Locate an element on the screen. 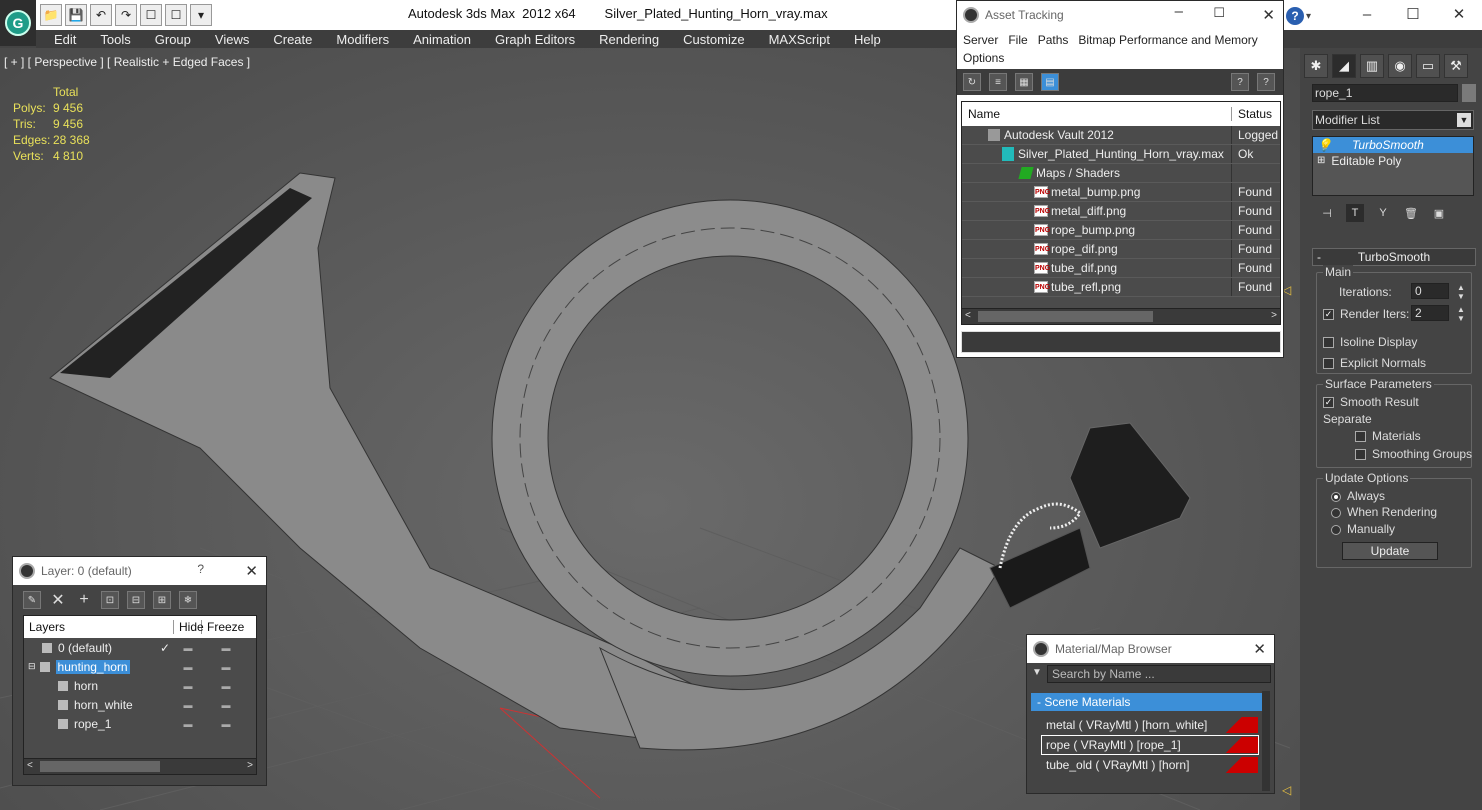 This screenshot has width=1482, height=810. menu-edit: Edit is located at coordinates (65, 39).